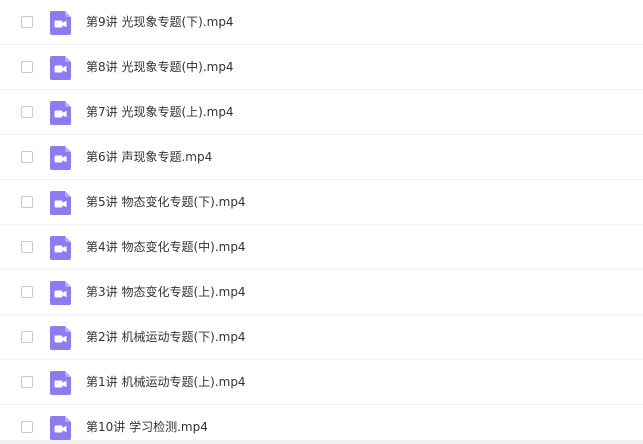 This screenshot has height=444, width=643. I want to click on file-name: 第10讲 学习检测.mp4, so click(147, 427).